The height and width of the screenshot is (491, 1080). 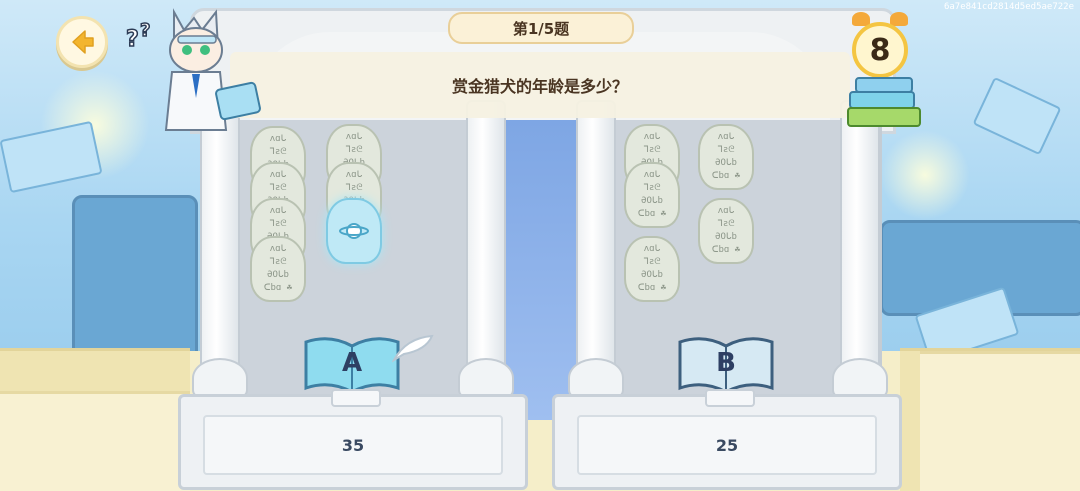 I want to click on option-a-letter: A, so click(x=352, y=363).